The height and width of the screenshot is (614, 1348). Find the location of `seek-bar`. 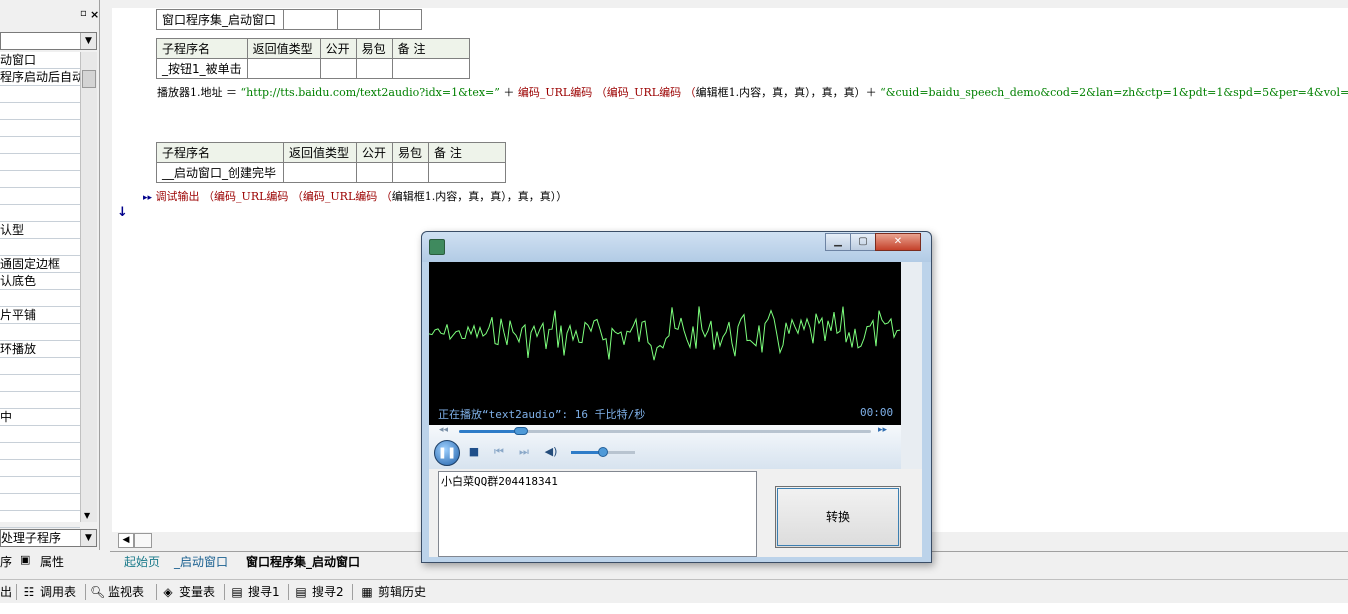

seek-bar is located at coordinates (665, 431).